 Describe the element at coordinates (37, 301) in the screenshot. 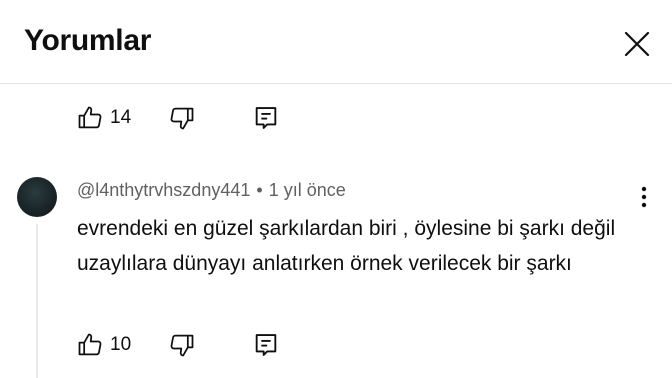

I see `reply-thread-line` at that location.